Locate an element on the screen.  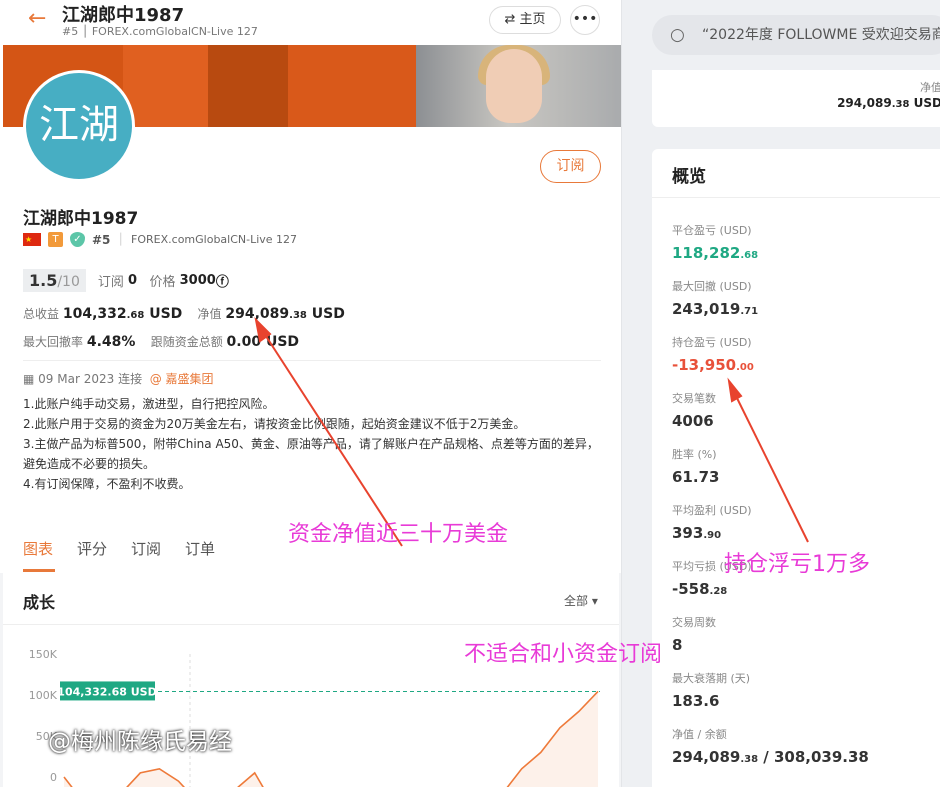
annotation-not-suitable: 不适合和小资金订阅 is located at coordinates (563, 654).